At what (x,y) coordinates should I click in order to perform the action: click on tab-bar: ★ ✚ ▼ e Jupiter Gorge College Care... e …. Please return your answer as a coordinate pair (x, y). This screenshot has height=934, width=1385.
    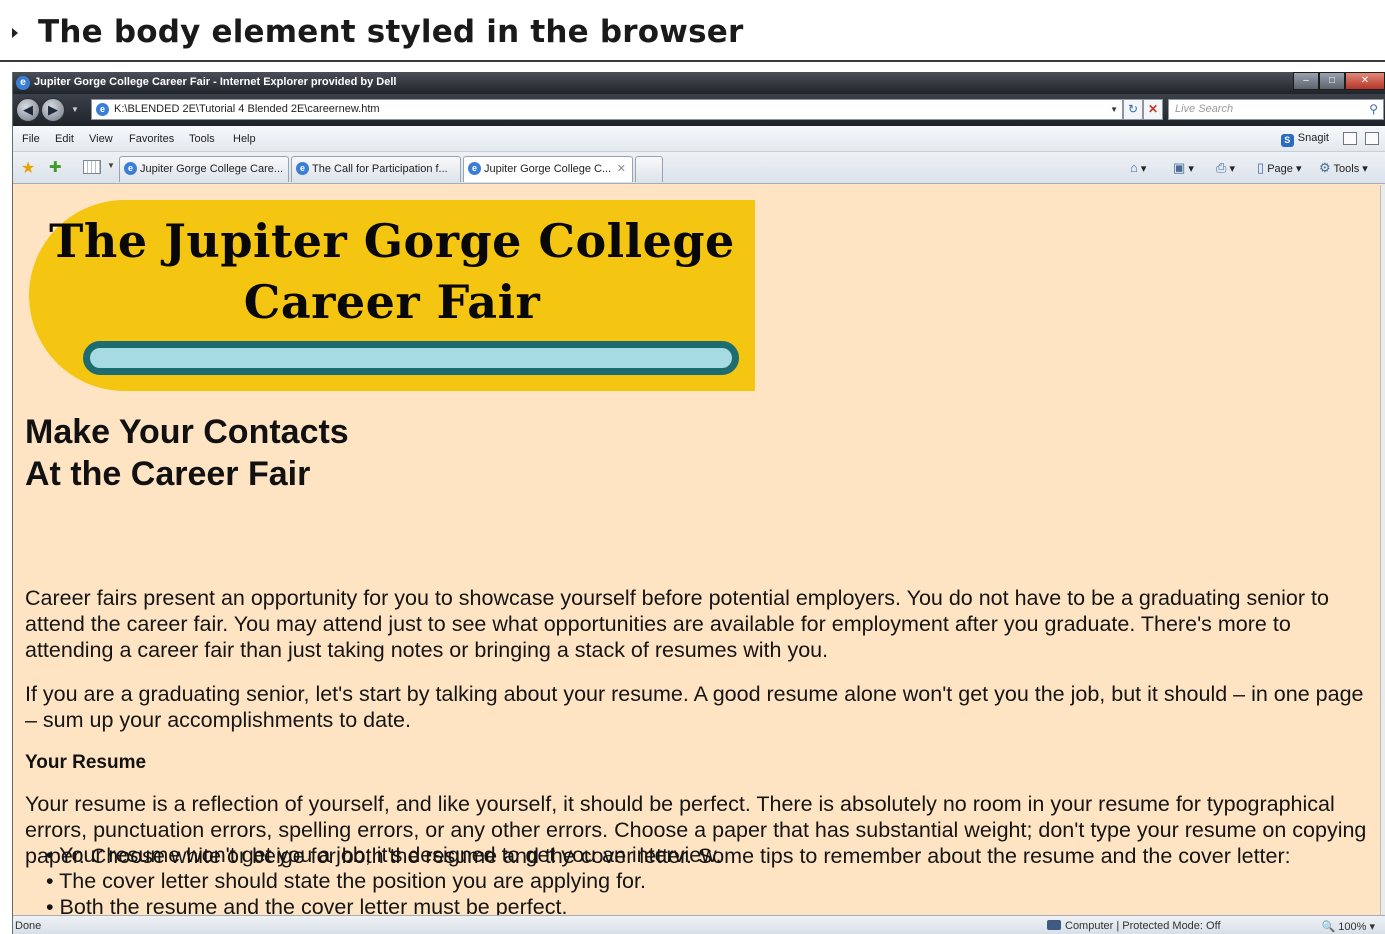
    Looking at the image, I should click on (699, 168).